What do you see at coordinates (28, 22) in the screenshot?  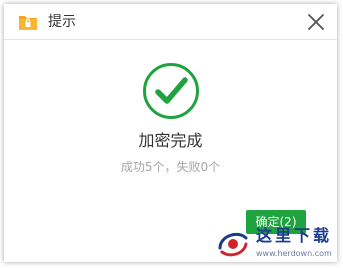 I see `folder-lock-icon` at bounding box center [28, 22].